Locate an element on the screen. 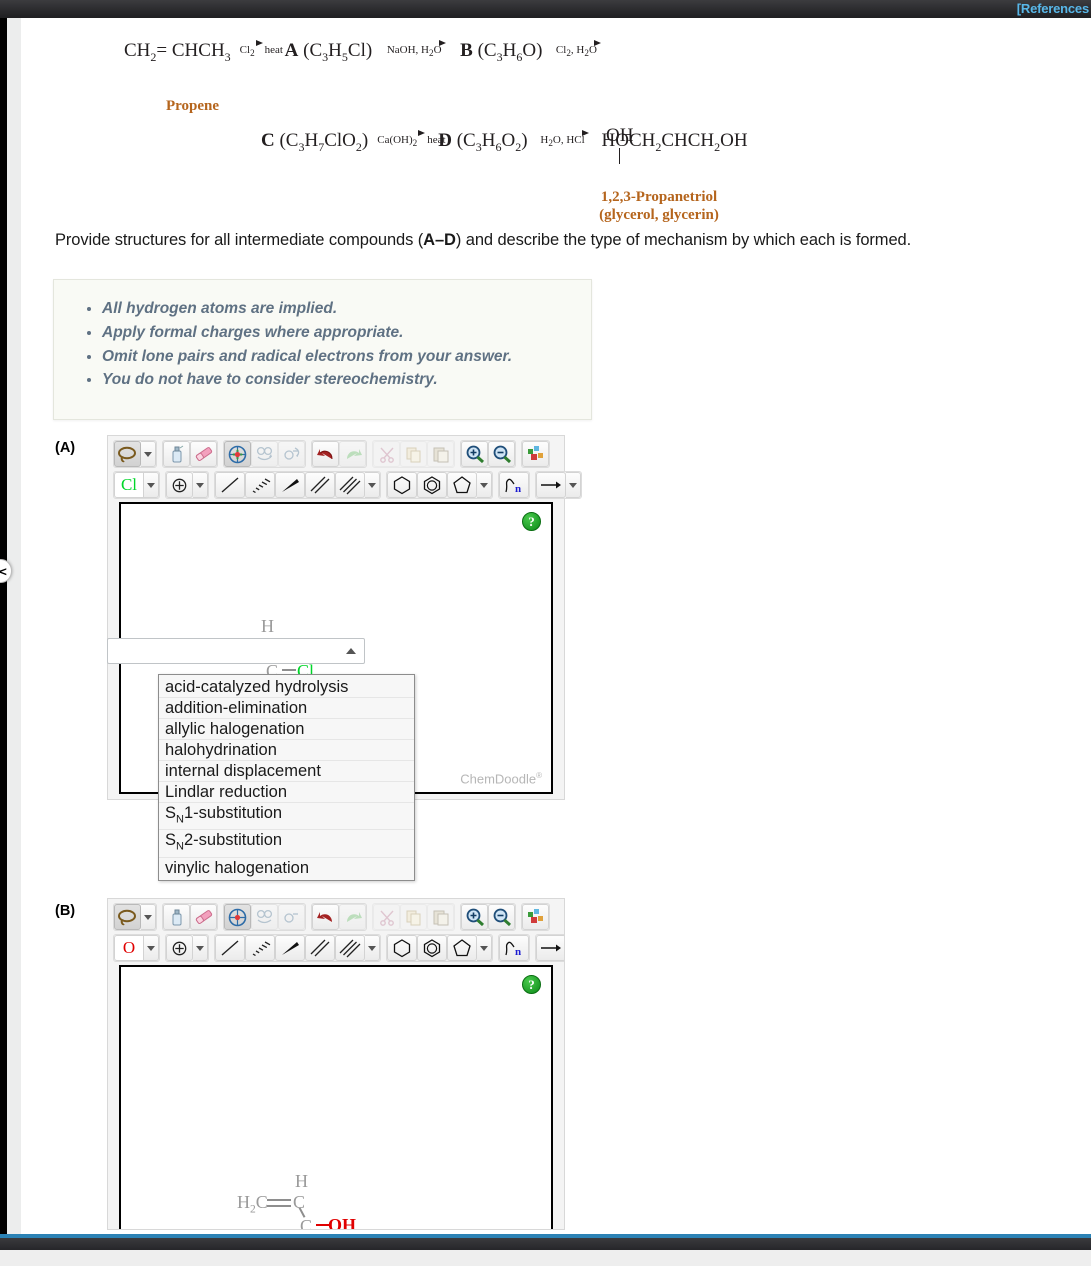  menu-item-acid-catalyzed-hydrolysis: acid-catalyzed hydrolysis is located at coordinates (286, 687).